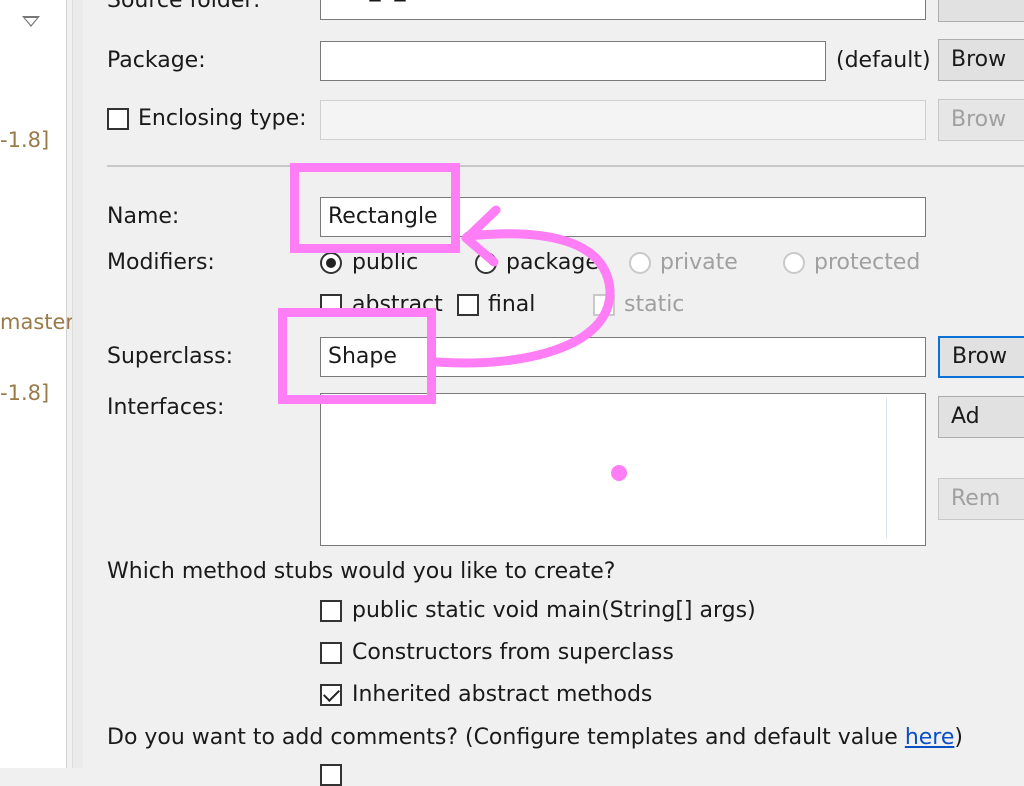 This screenshot has width=1024, height=786. What do you see at coordinates (981, 417) in the screenshot?
I see `interfaces-add-button: Ad` at bounding box center [981, 417].